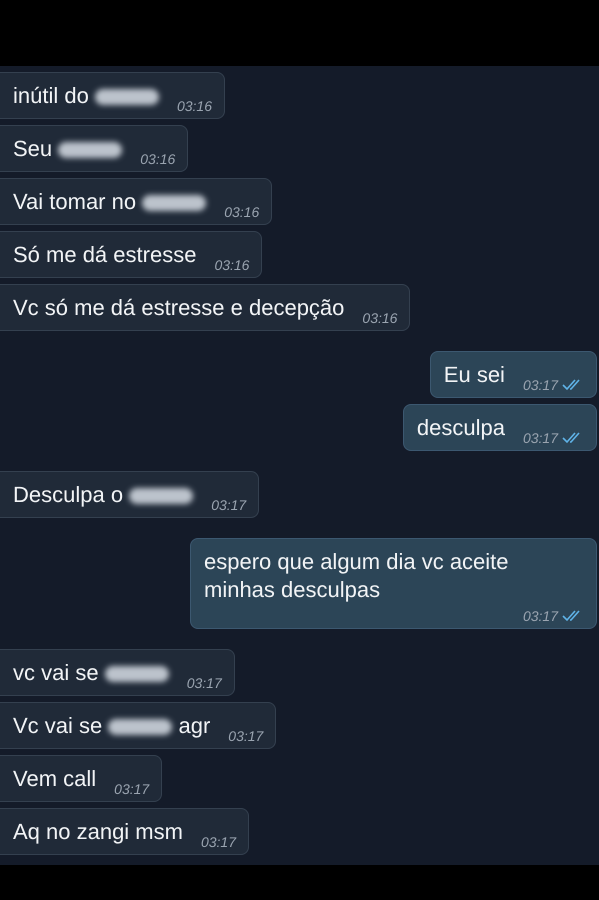 Image resolution: width=599 pixels, height=900 pixels. I want to click on message-text: Vem call, so click(54, 779).